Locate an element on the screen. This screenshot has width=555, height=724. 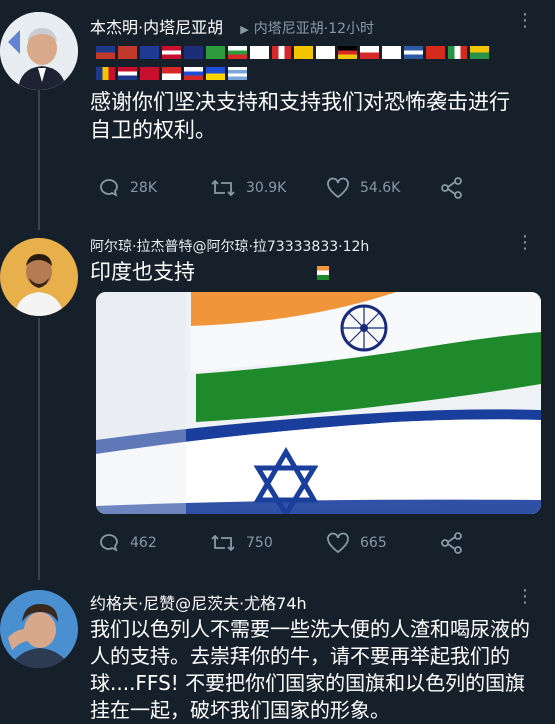
reply-button: 28K is located at coordinates (127, 188).